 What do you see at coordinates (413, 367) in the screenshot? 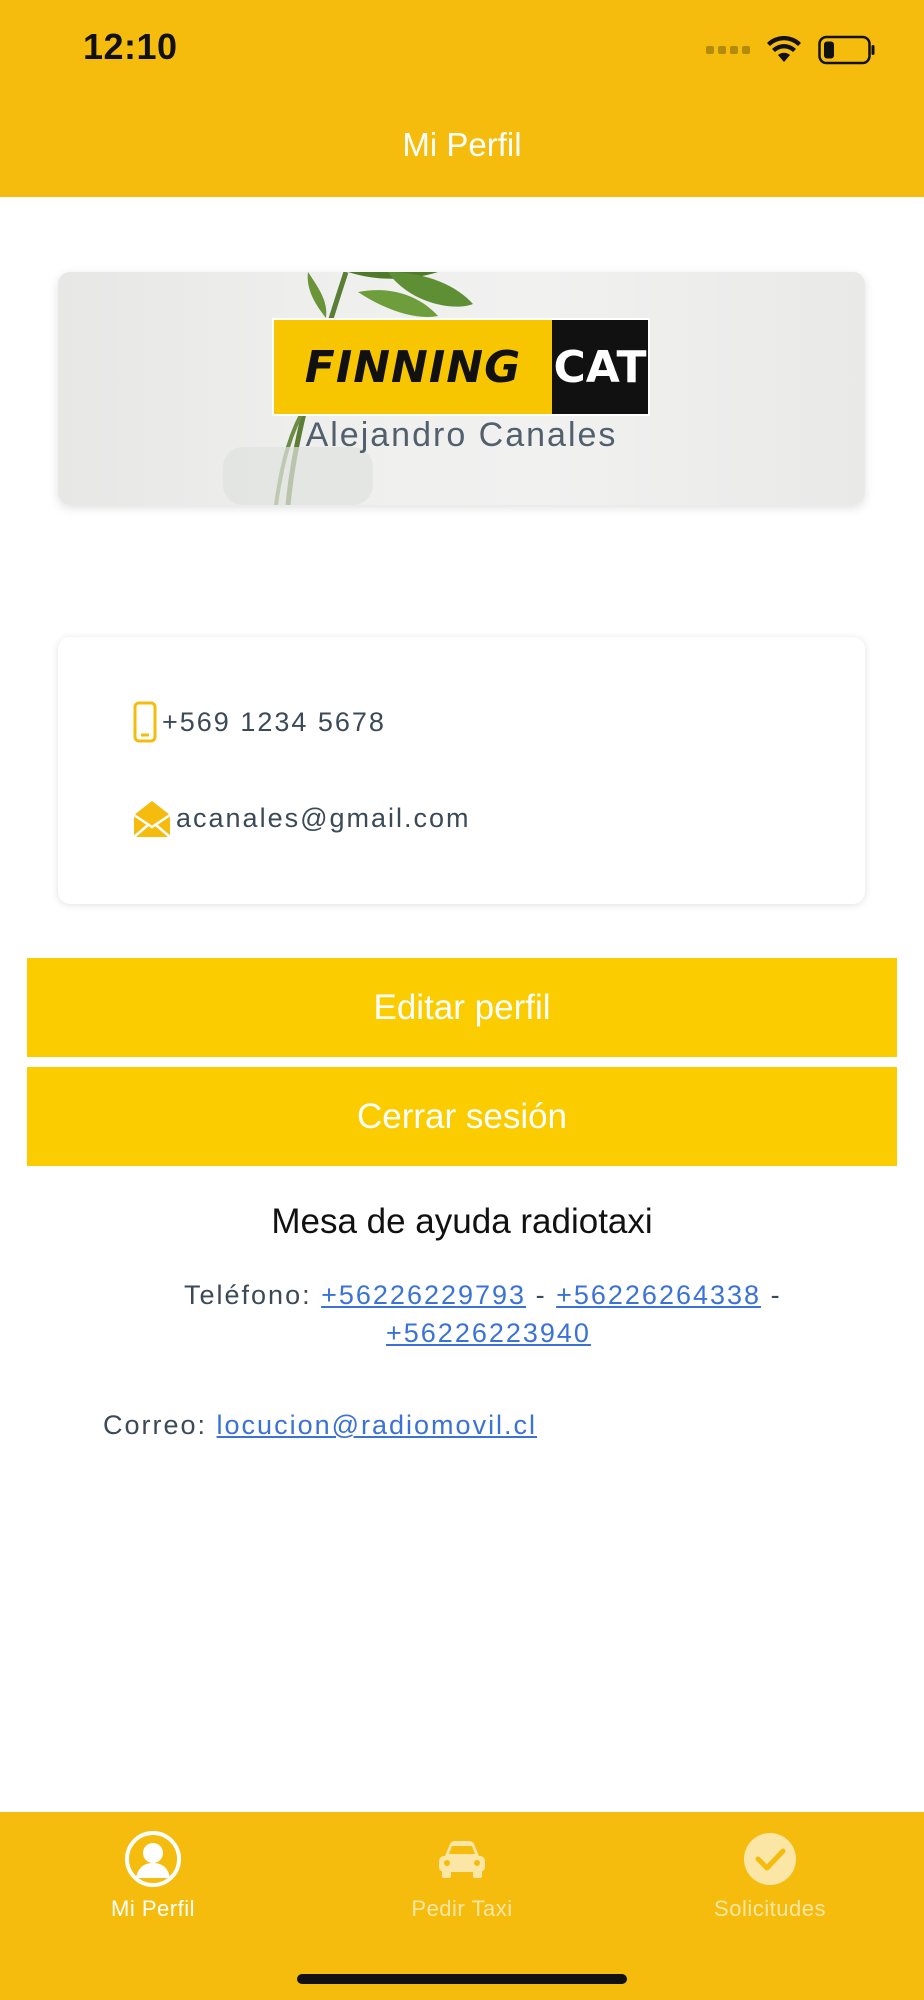
I see `logo-finning-text: FINNING` at bounding box center [413, 367].